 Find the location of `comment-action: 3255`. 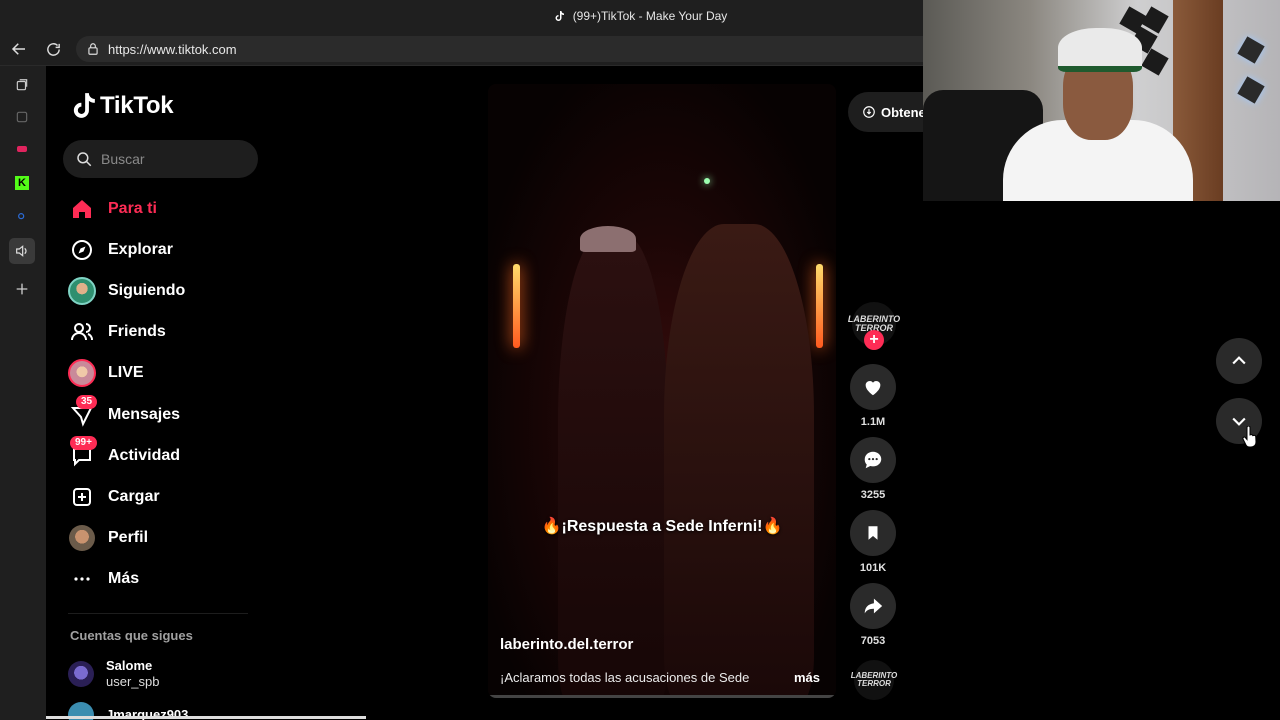

comment-action: 3255 is located at coordinates (873, 469).